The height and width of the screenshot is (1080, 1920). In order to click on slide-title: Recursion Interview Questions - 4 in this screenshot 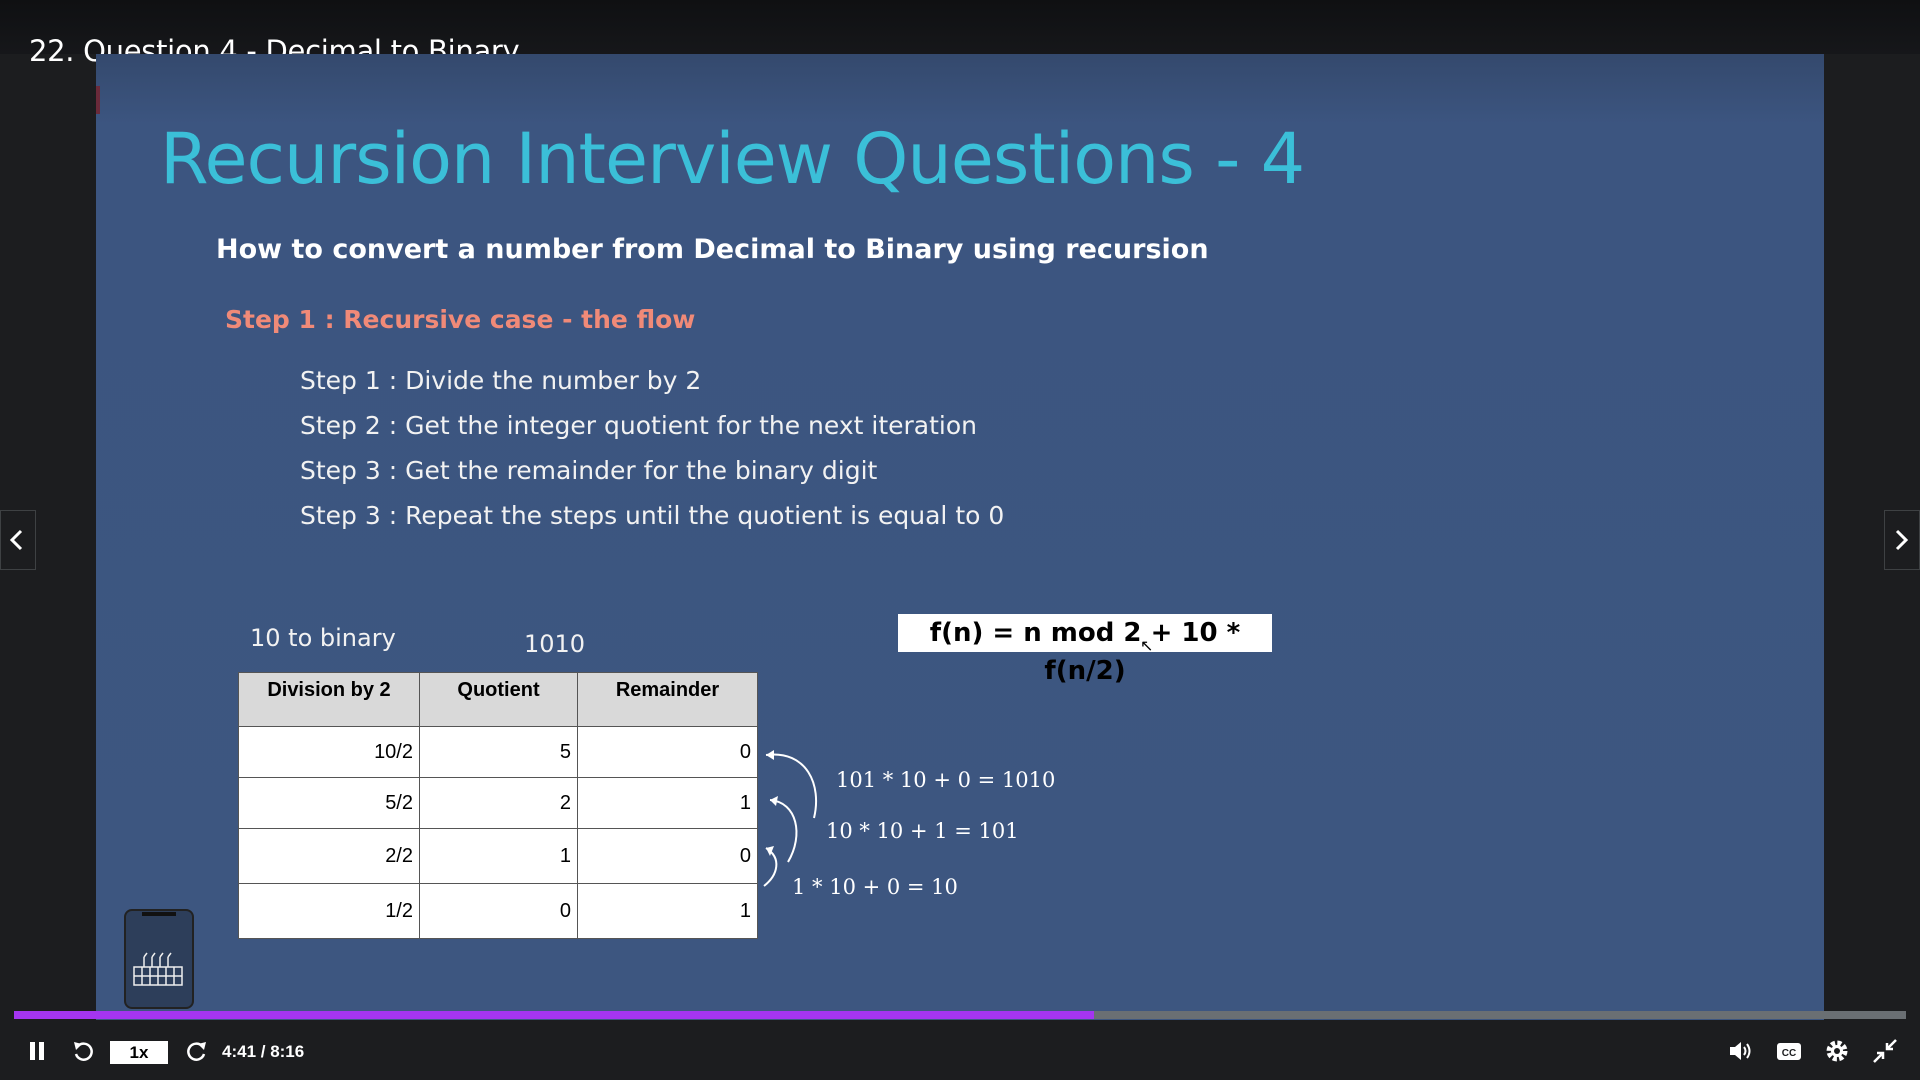, I will do `click(732, 159)`.